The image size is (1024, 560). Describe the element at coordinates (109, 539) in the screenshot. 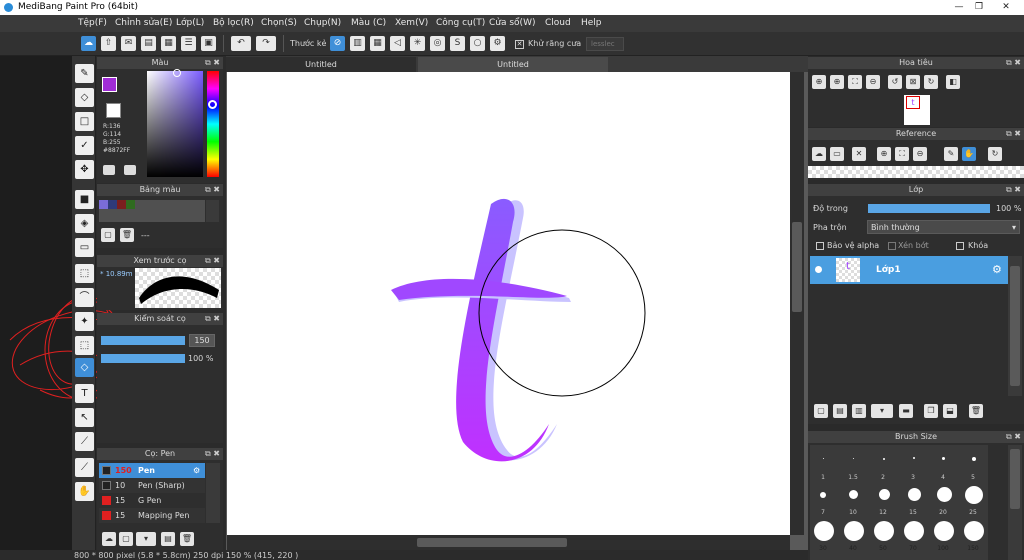

I see `add-brush-icon: ☁` at that location.